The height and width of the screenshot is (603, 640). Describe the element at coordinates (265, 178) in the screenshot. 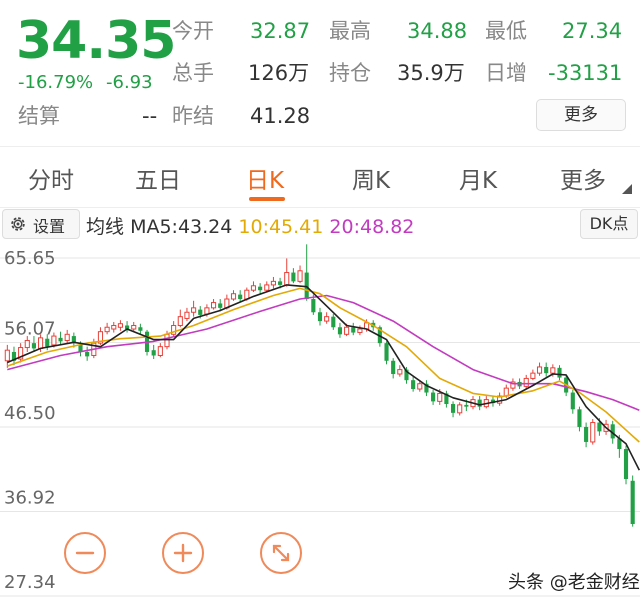

I see `tab-daily-k: 日K` at that location.